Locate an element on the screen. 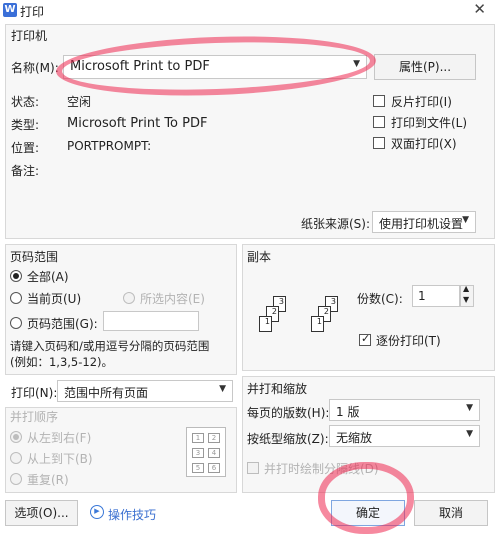 This screenshot has height=534, width=500. scale-label: 按纸型缩放(Z): is located at coordinates (288, 439).